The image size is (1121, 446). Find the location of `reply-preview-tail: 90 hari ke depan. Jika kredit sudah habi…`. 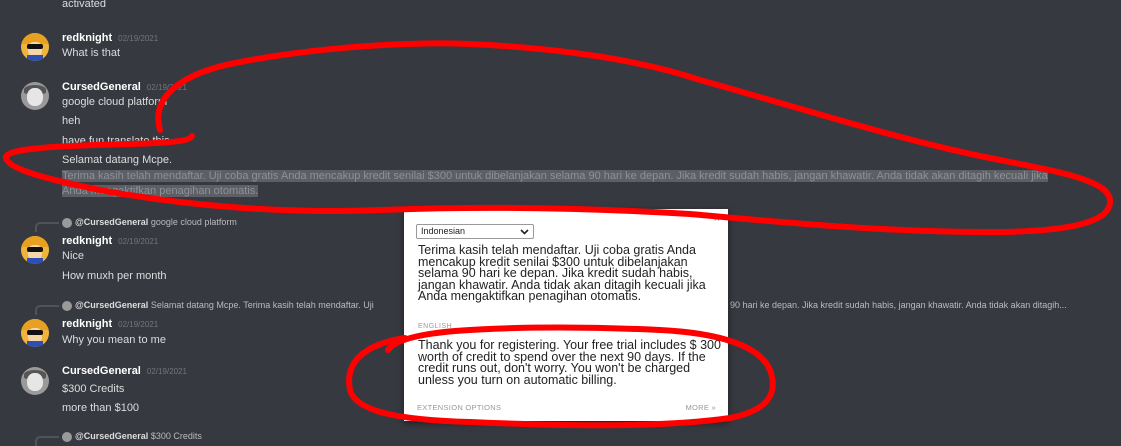

reply-preview-tail: 90 hari ke depan. Jika kredit sudah habi… is located at coordinates (898, 305).